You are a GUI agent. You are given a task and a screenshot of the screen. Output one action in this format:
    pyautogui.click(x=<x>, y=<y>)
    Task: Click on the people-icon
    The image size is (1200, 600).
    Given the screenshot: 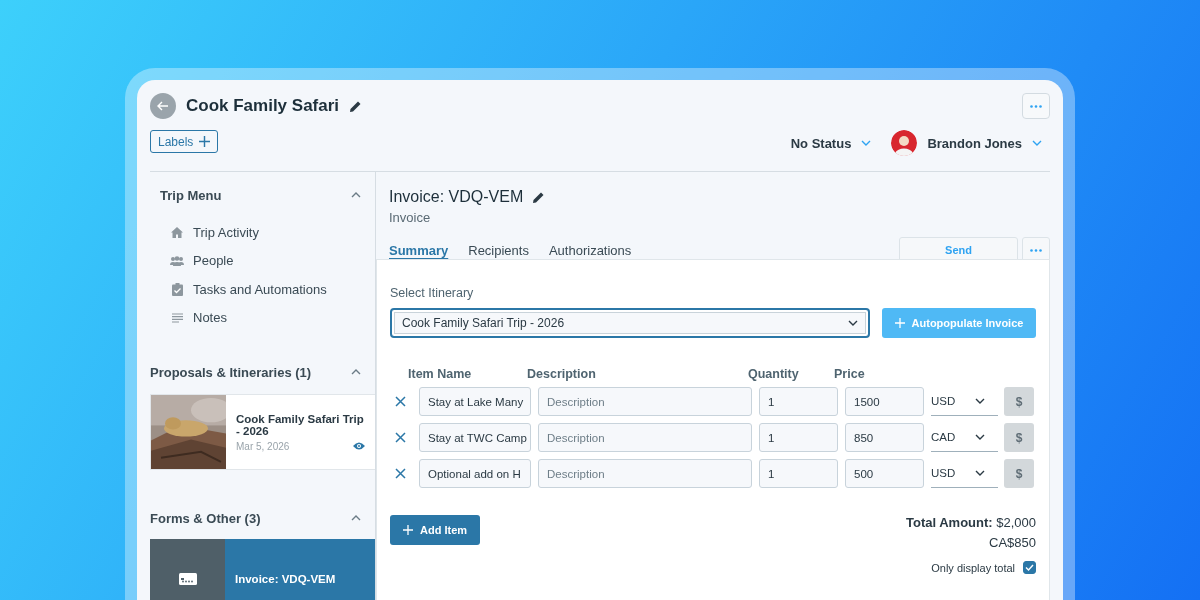 What is the action you would take?
    pyautogui.click(x=177, y=260)
    